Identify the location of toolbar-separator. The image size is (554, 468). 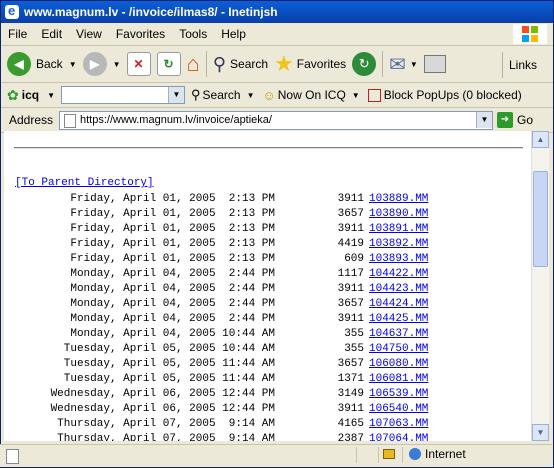
(206, 64).